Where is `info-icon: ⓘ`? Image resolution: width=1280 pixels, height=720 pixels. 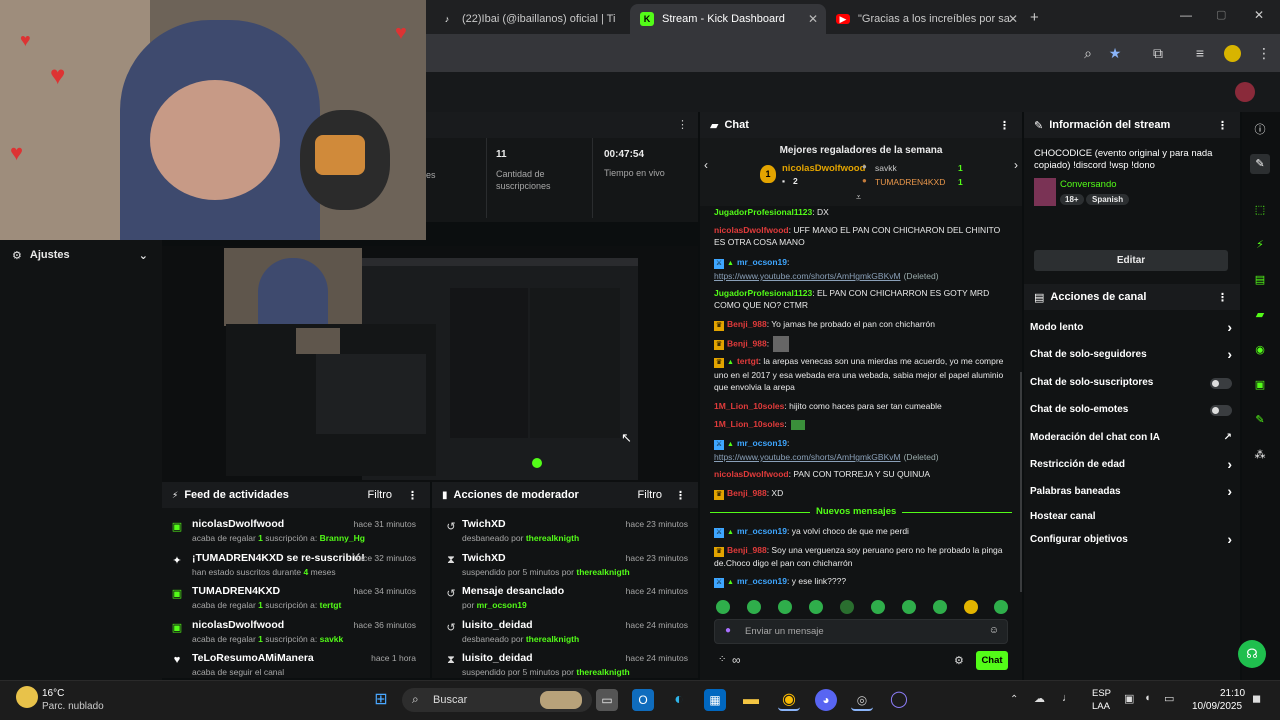
info-icon: ⓘ is located at coordinates (1260, 130).